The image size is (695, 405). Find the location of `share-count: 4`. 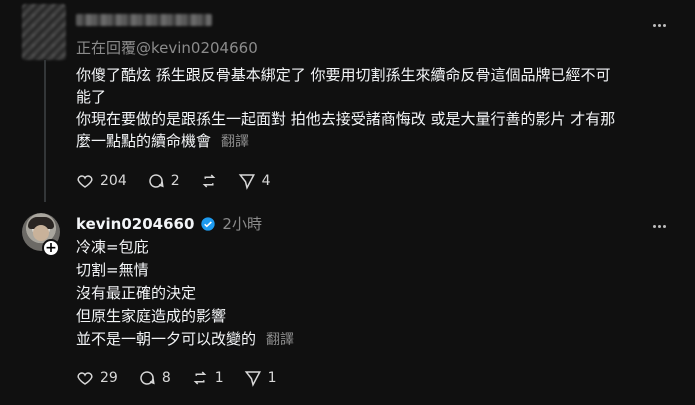

share-count: 4 is located at coordinates (266, 181).